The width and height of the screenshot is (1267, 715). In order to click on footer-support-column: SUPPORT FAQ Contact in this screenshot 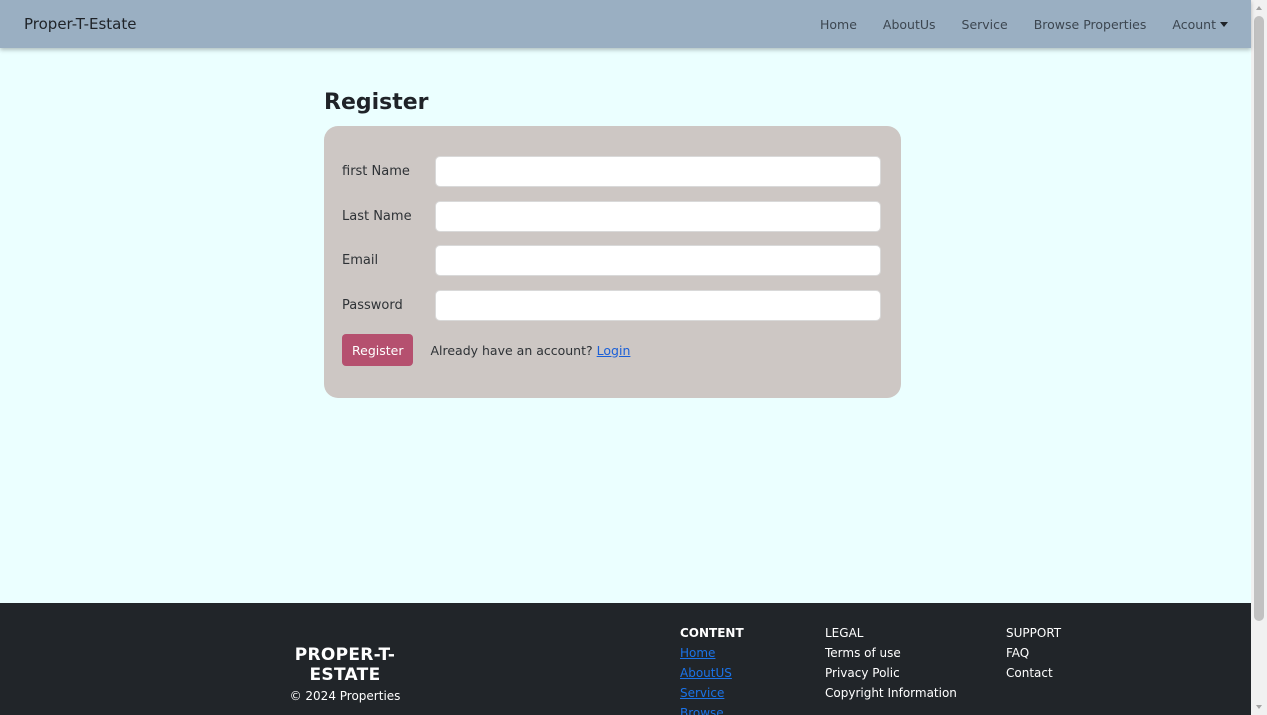, I will do `click(1033, 653)`.